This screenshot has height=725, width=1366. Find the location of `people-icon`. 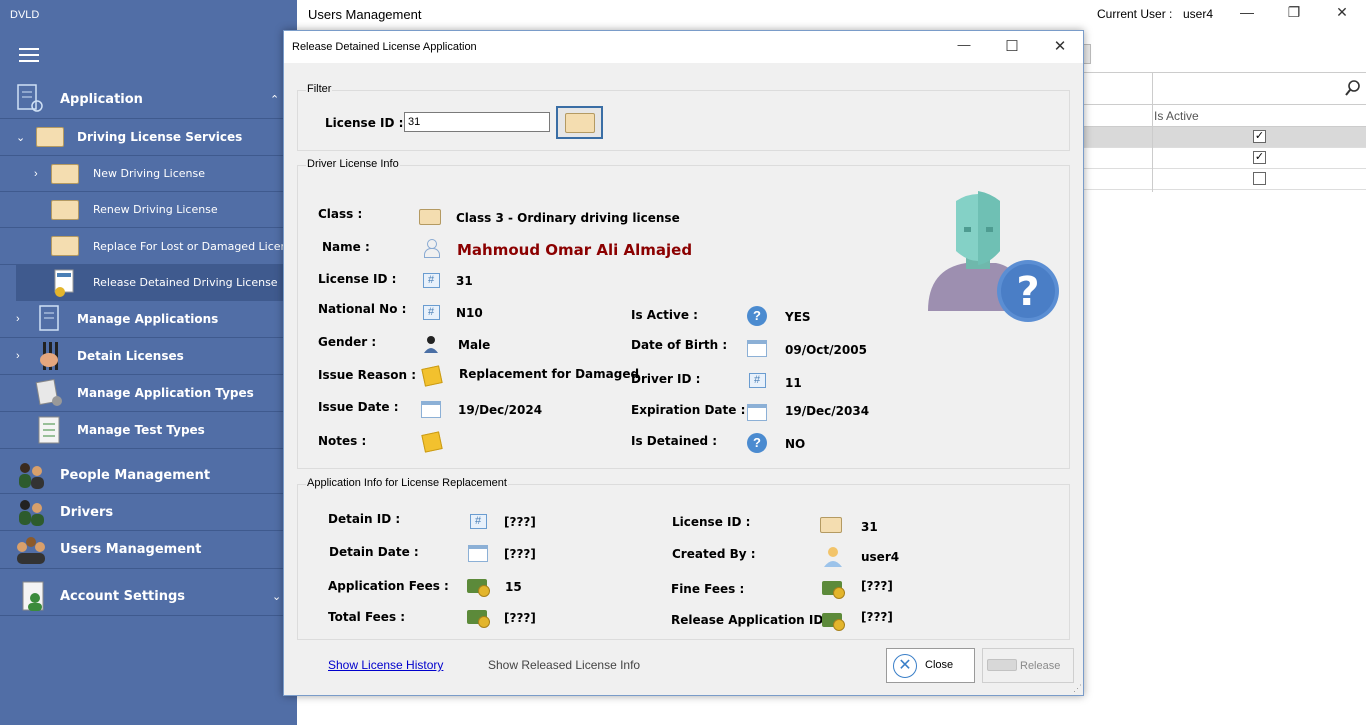

people-icon is located at coordinates (31, 475).